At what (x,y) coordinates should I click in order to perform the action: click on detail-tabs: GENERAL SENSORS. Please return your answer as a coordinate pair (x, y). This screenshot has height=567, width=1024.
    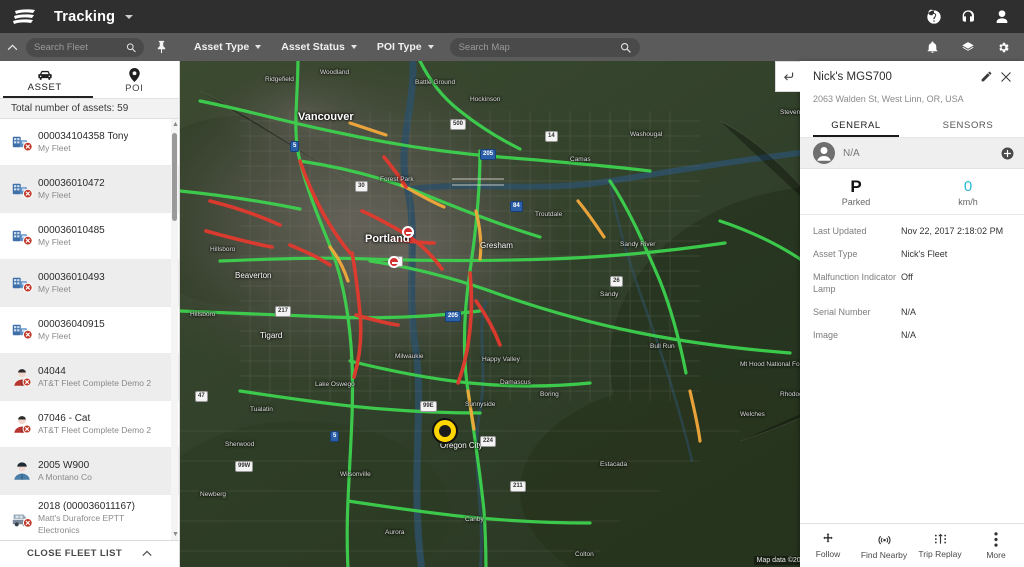
    Looking at the image, I should click on (912, 126).